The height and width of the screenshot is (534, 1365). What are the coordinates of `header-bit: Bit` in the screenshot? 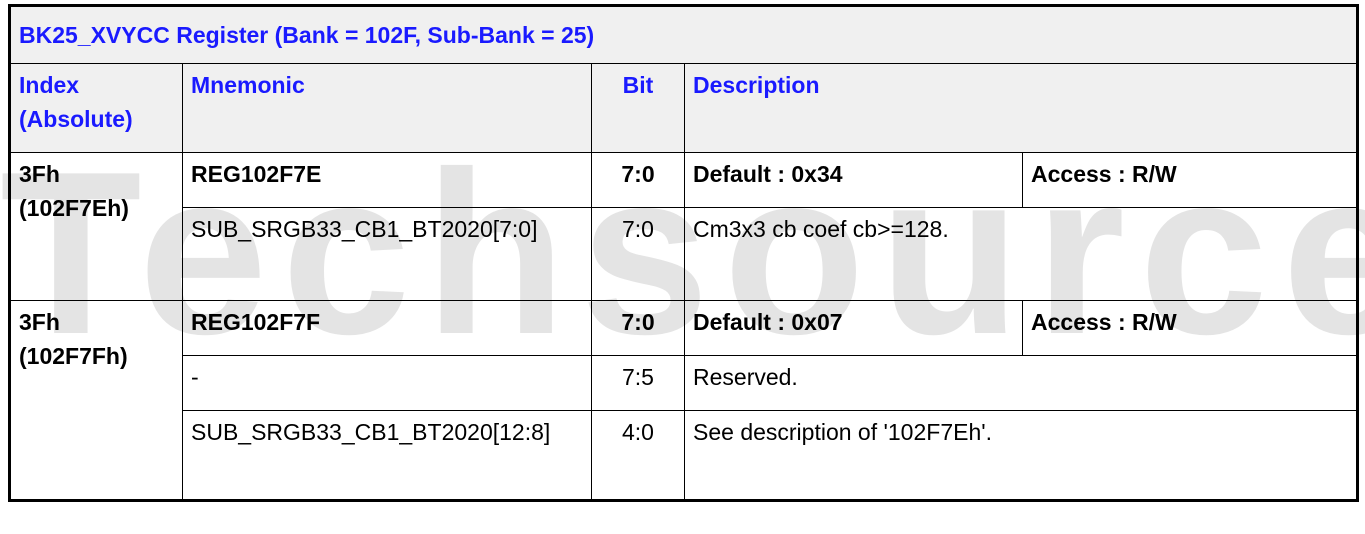 It's located at (638, 108).